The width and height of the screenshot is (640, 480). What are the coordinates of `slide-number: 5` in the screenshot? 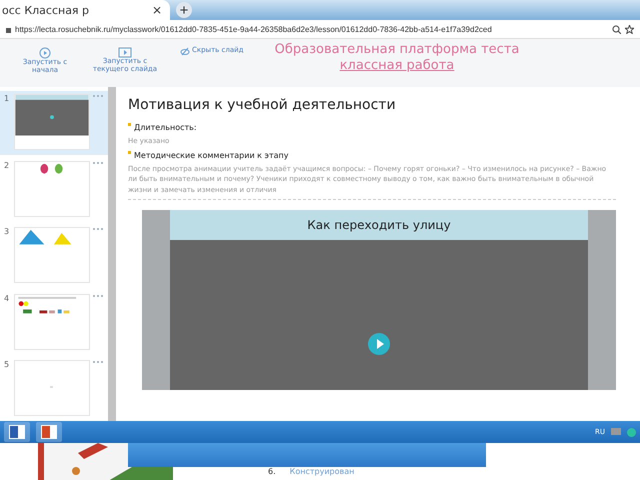 It's located at (7, 365).